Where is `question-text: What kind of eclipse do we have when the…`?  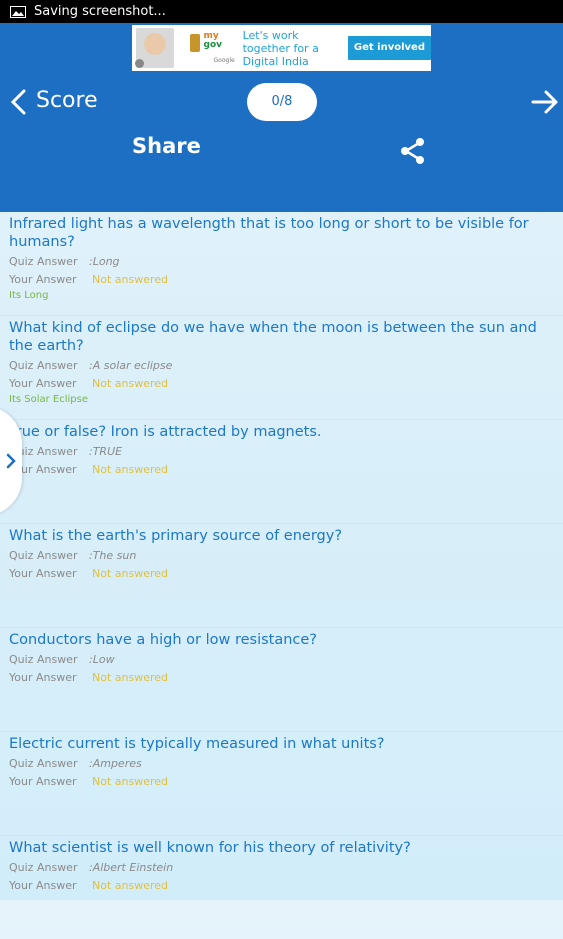 question-text: What kind of eclipse do we have when the… is located at coordinates (273, 337).